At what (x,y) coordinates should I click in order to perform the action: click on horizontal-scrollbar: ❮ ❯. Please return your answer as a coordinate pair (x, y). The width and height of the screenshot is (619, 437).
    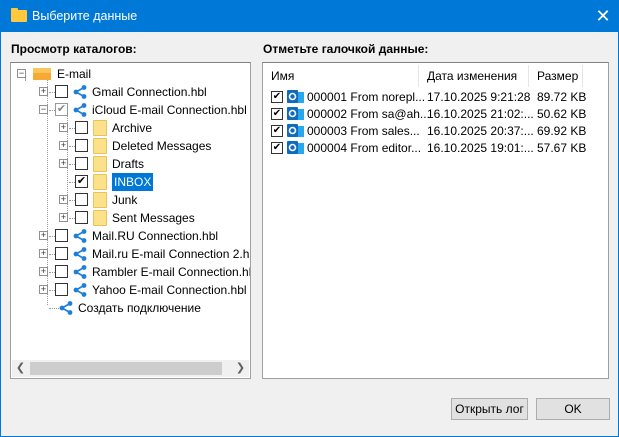
    Looking at the image, I should click on (130, 368).